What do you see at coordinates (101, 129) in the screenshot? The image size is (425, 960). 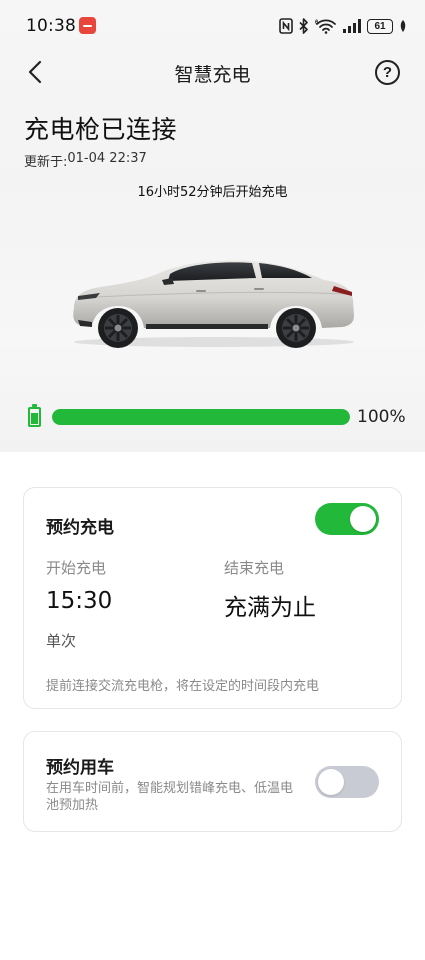 I see `charging-status-heading: 充电枪已连接` at bounding box center [101, 129].